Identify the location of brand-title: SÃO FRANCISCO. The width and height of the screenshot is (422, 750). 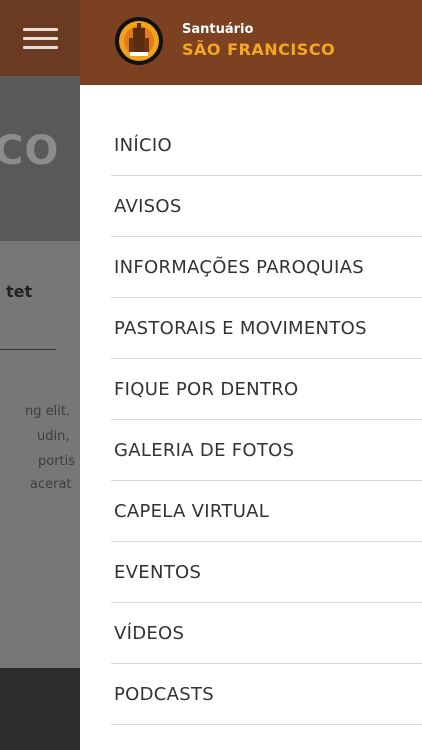
(259, 49).